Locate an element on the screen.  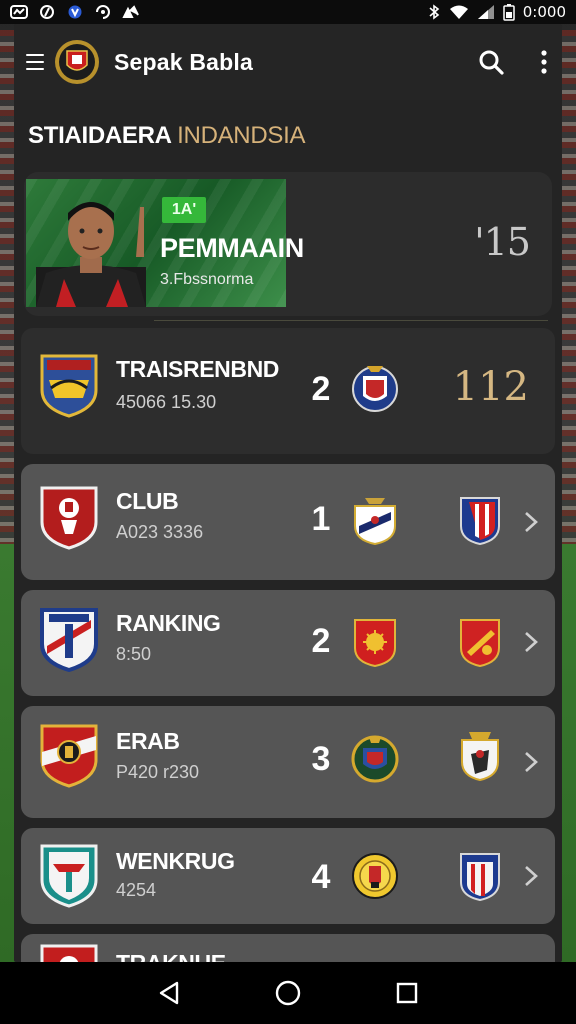
featured-value: '15 is located at coordinates (502, 242).